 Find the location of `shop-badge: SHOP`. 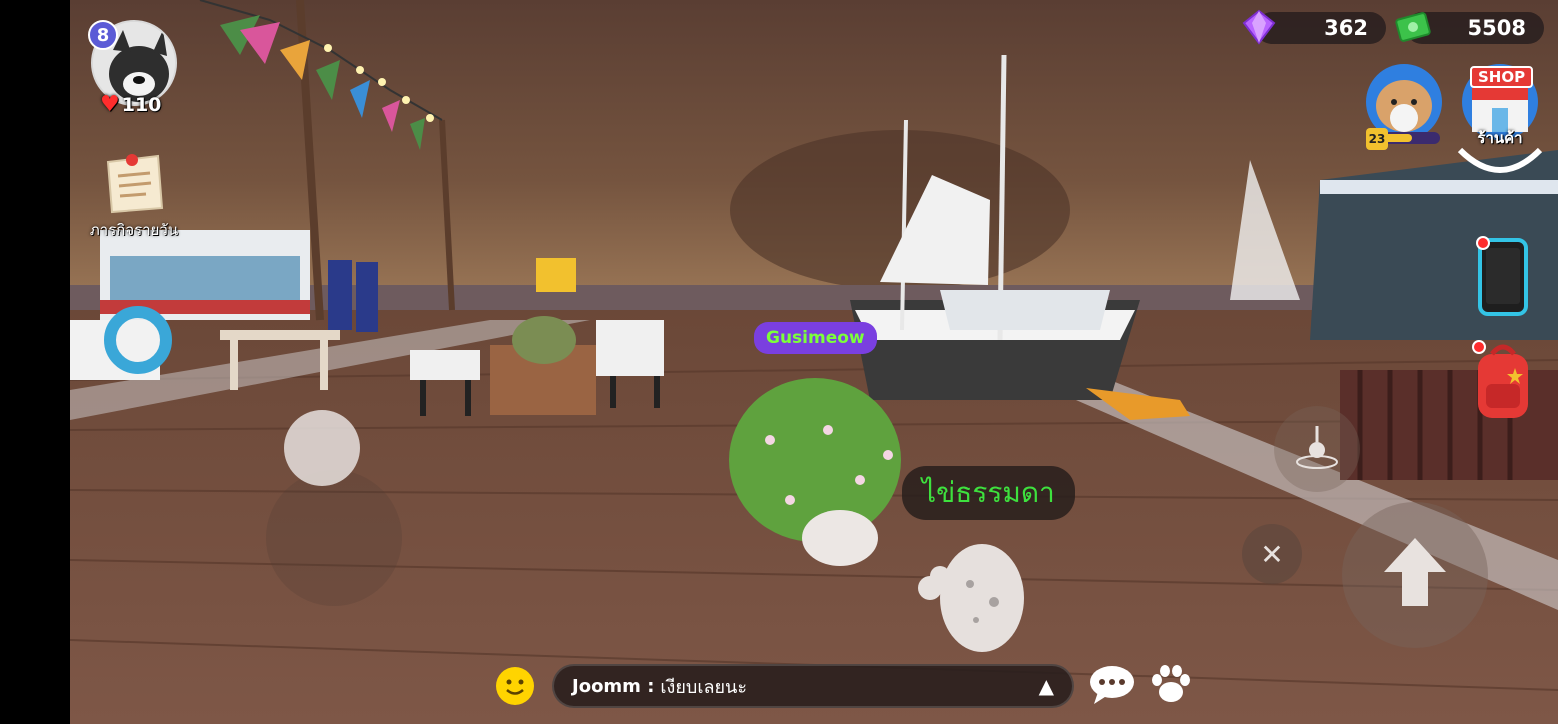

shop-badge: SHOP is located at coordinates (1502, 77).